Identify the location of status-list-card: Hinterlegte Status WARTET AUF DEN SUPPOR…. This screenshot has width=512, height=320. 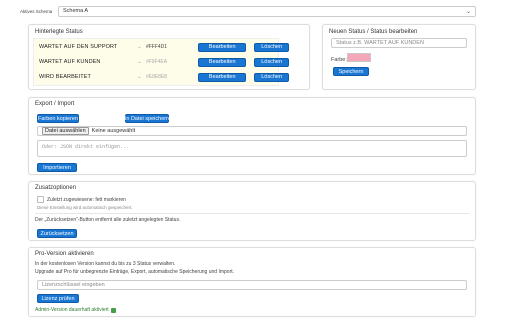
(169, 57).